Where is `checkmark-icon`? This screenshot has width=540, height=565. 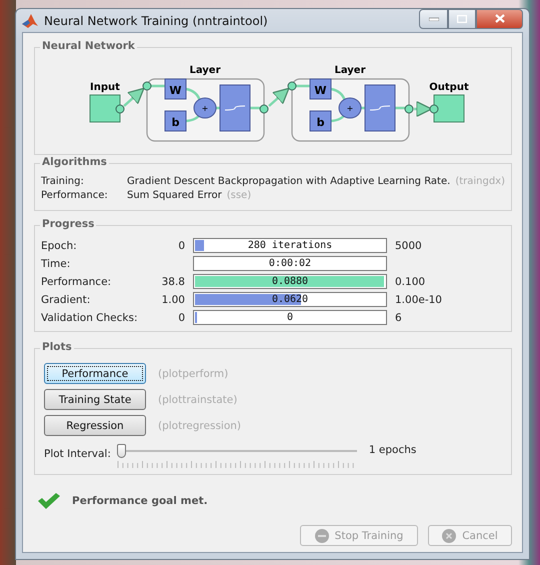
checkmark-icon is located at coordinates (49, 501).